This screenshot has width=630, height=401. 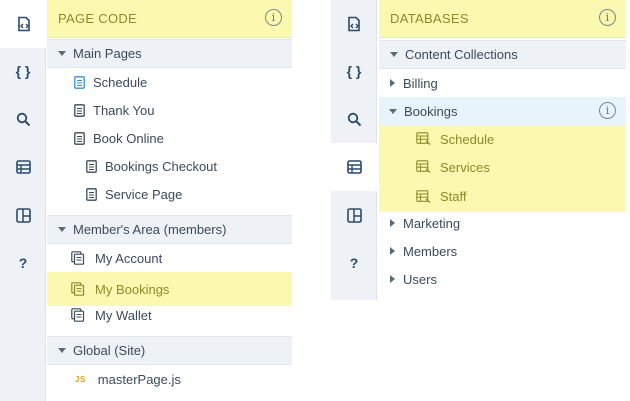 I want to click on collection-label: Members, so click(x=430, y=251).